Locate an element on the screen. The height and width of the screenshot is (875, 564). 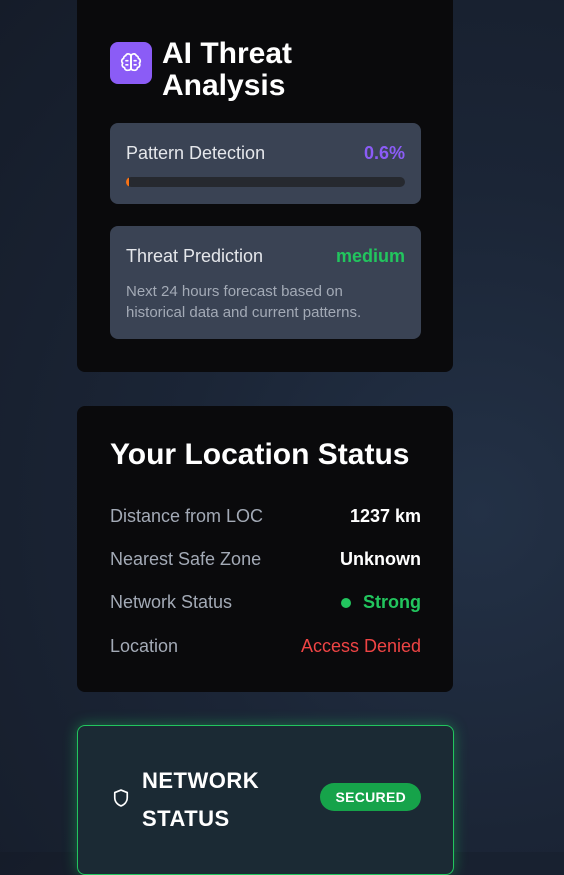
brain-icon is located at coordinates (131, 63).